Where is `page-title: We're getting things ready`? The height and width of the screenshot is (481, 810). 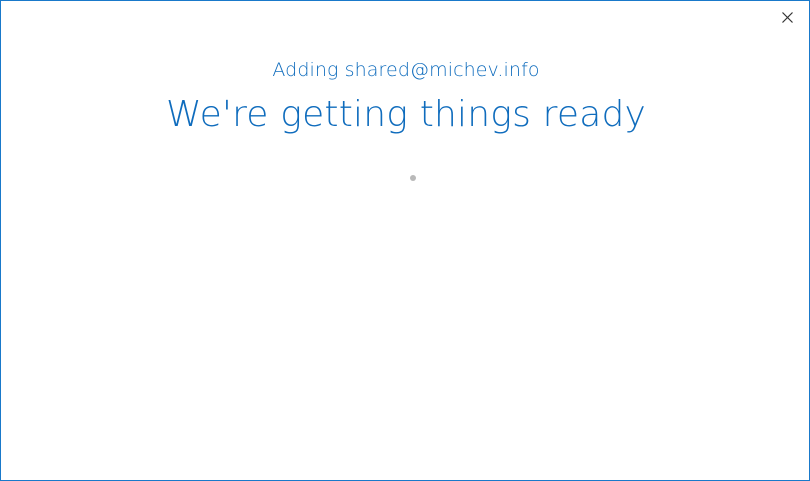 page-title: We're getting things ready is located at coordinates (406, 114).